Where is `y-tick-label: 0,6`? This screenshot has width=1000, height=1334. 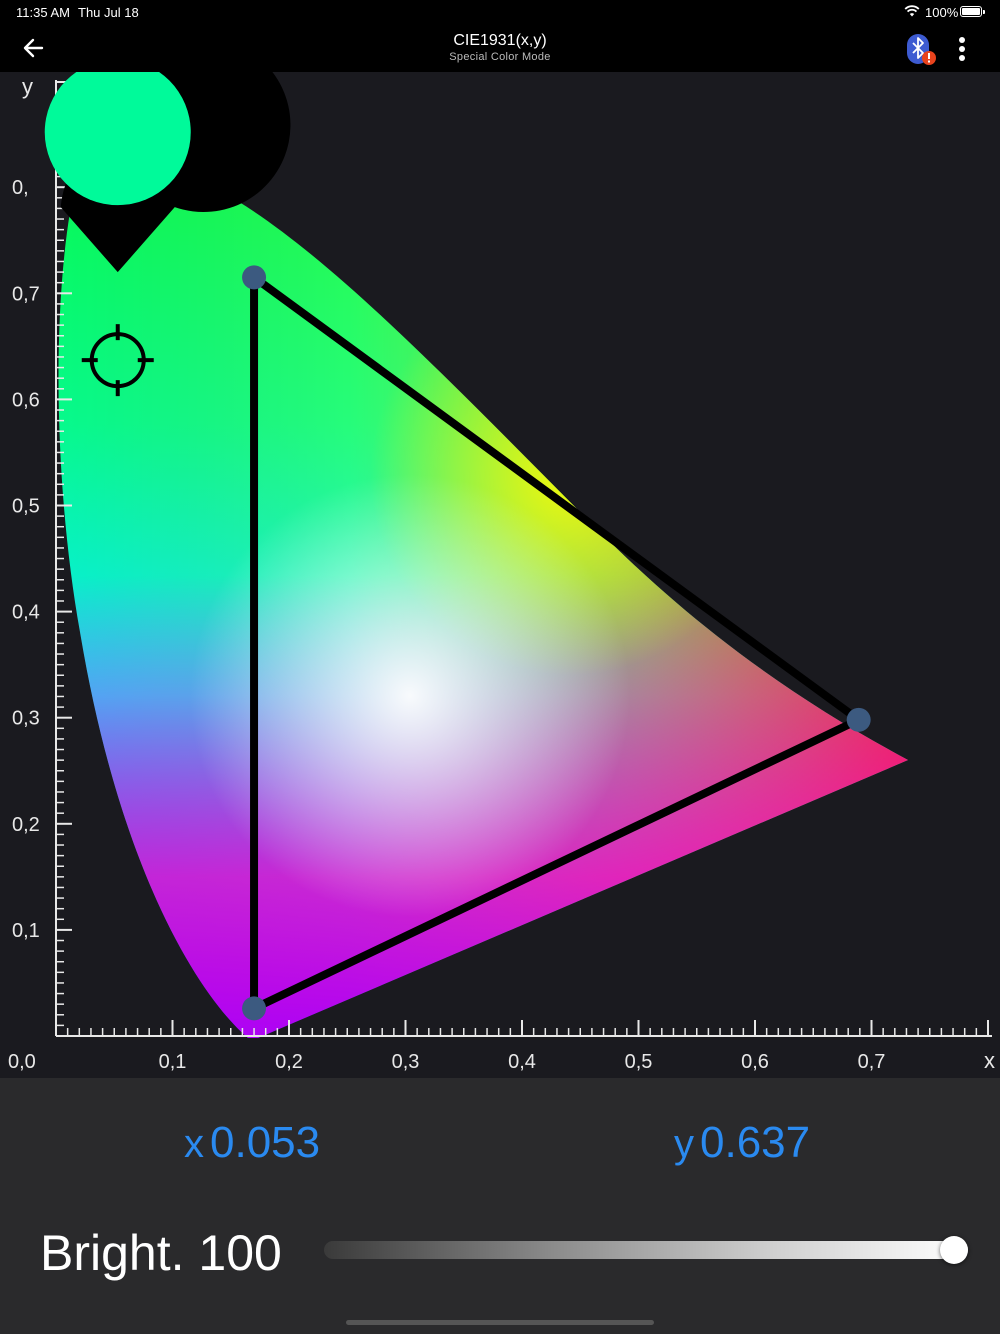
y-tick-label: 0,6 is located at coordinates (26, 400).